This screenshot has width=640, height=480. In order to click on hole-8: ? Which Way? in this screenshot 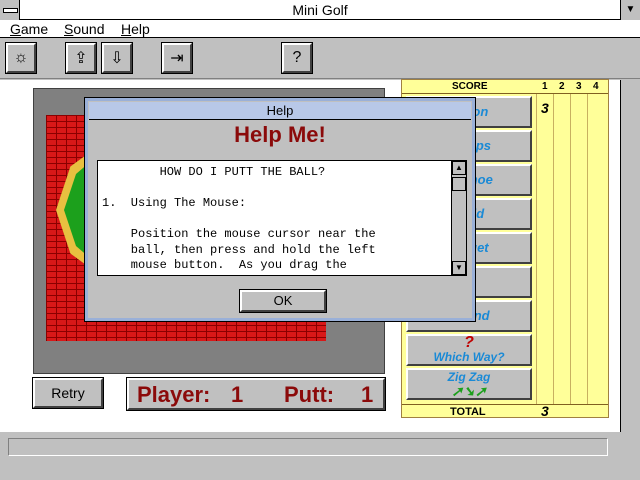, I will do `click(469, 350)`.